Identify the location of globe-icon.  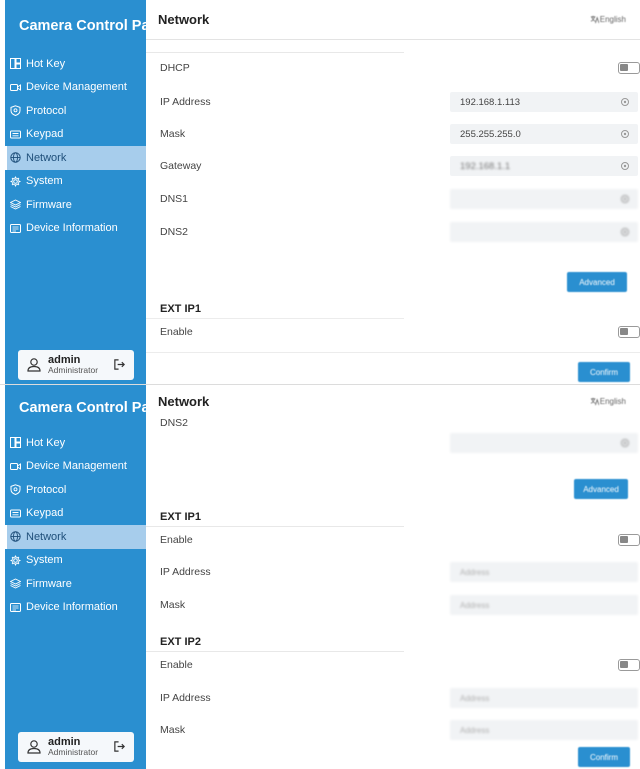
(15, 157).